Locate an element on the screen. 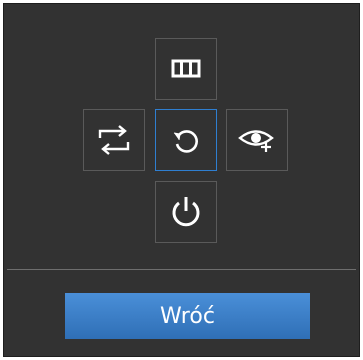 The image size is (363, 360). dpad-left-button is located at coordinates (114, 140).